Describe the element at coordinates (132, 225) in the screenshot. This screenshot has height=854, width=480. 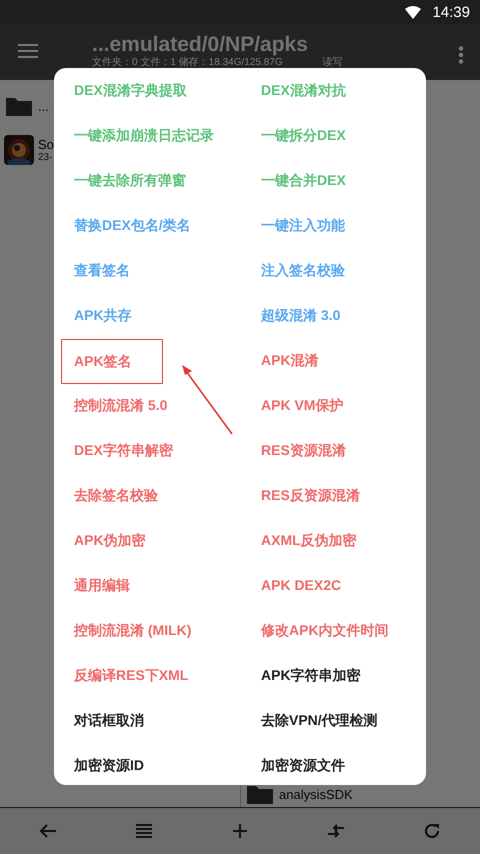
I see `menu-item: 替换DEX包名/类名` at that location.